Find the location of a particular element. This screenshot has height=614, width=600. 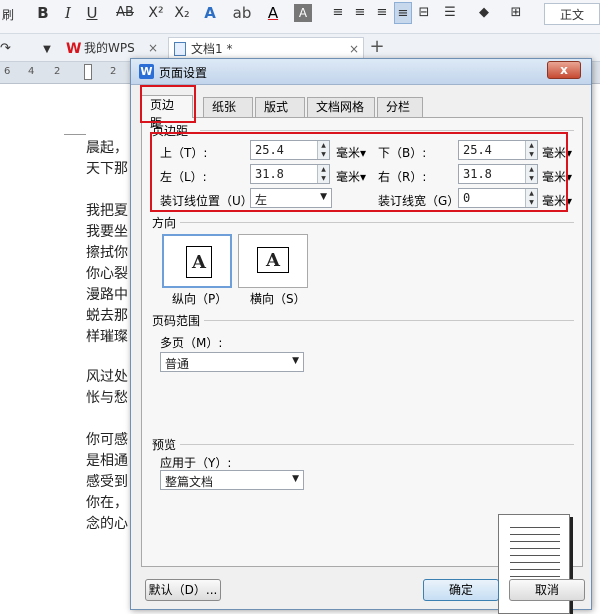

underline-button: U is located at coordinates (92, 13).